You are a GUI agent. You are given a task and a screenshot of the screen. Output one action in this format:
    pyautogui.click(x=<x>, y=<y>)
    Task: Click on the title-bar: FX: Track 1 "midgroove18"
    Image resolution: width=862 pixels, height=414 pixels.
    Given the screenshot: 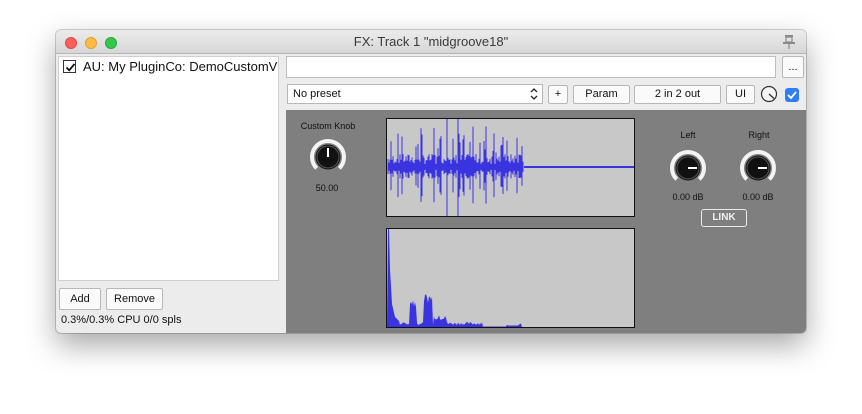 What is the action you would take?
    pyautogui.click(x=431, y=42)
    